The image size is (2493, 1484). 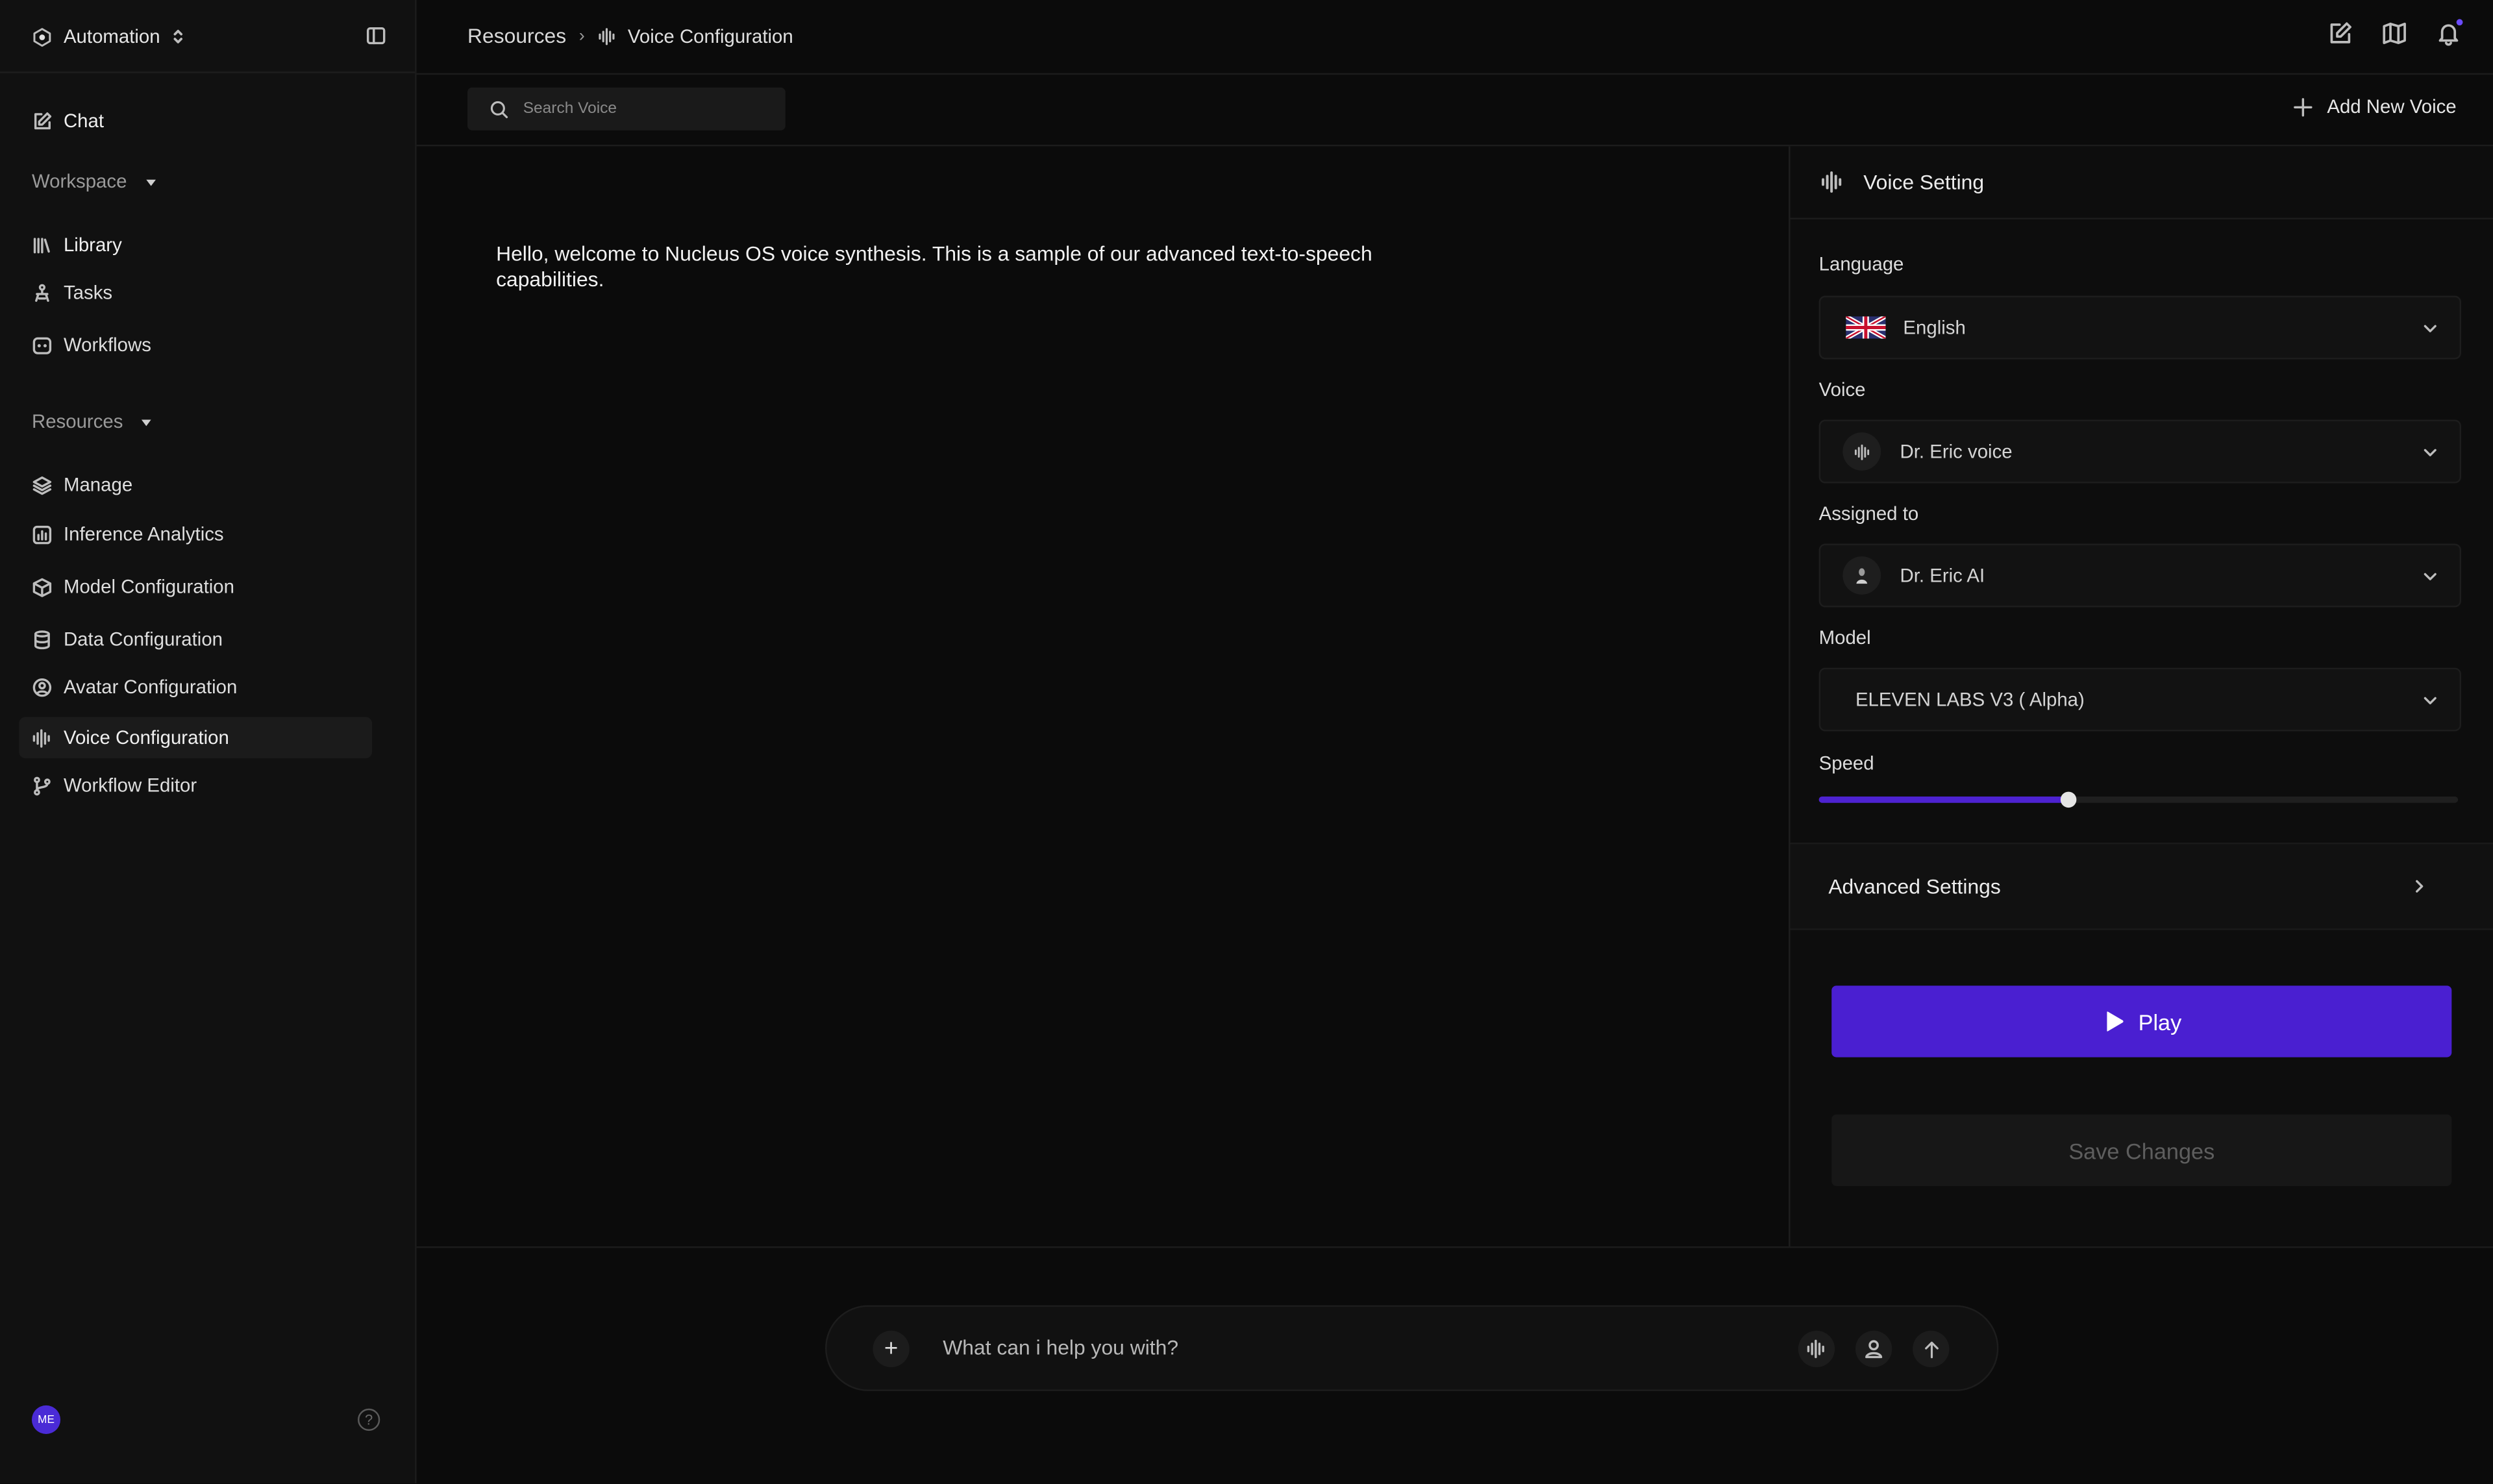 I want to click on speed-slider, so click(x=2138, y=799).